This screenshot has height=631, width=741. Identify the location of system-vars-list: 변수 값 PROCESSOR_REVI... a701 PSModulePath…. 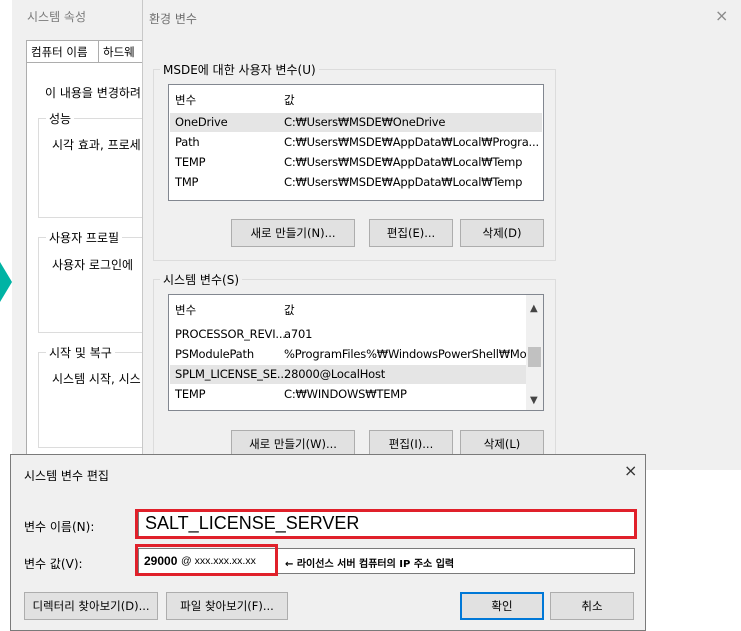
(356, 352).